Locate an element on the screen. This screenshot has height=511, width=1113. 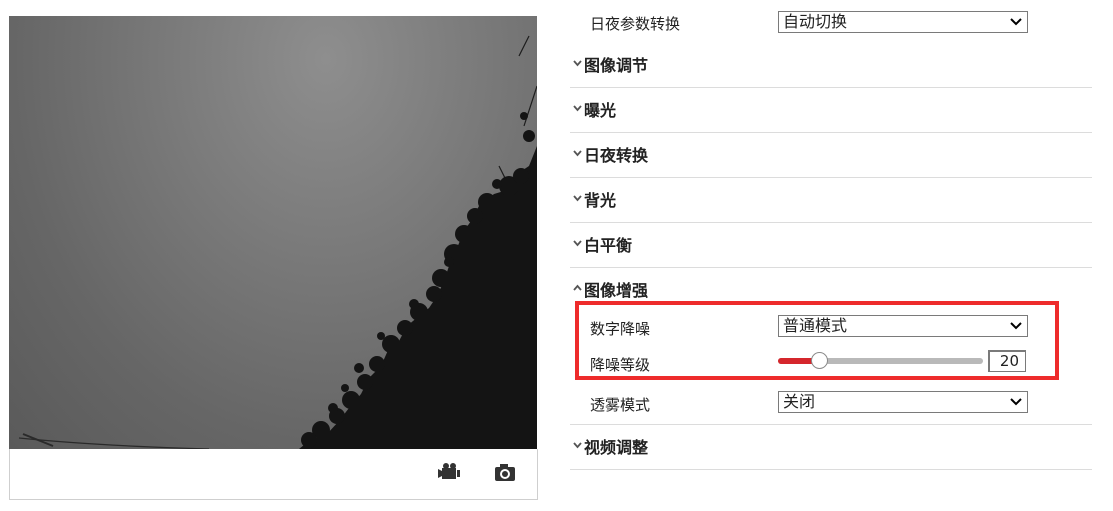
day-night-switch-value: 自动切换 is located at coordinates (815, 21).